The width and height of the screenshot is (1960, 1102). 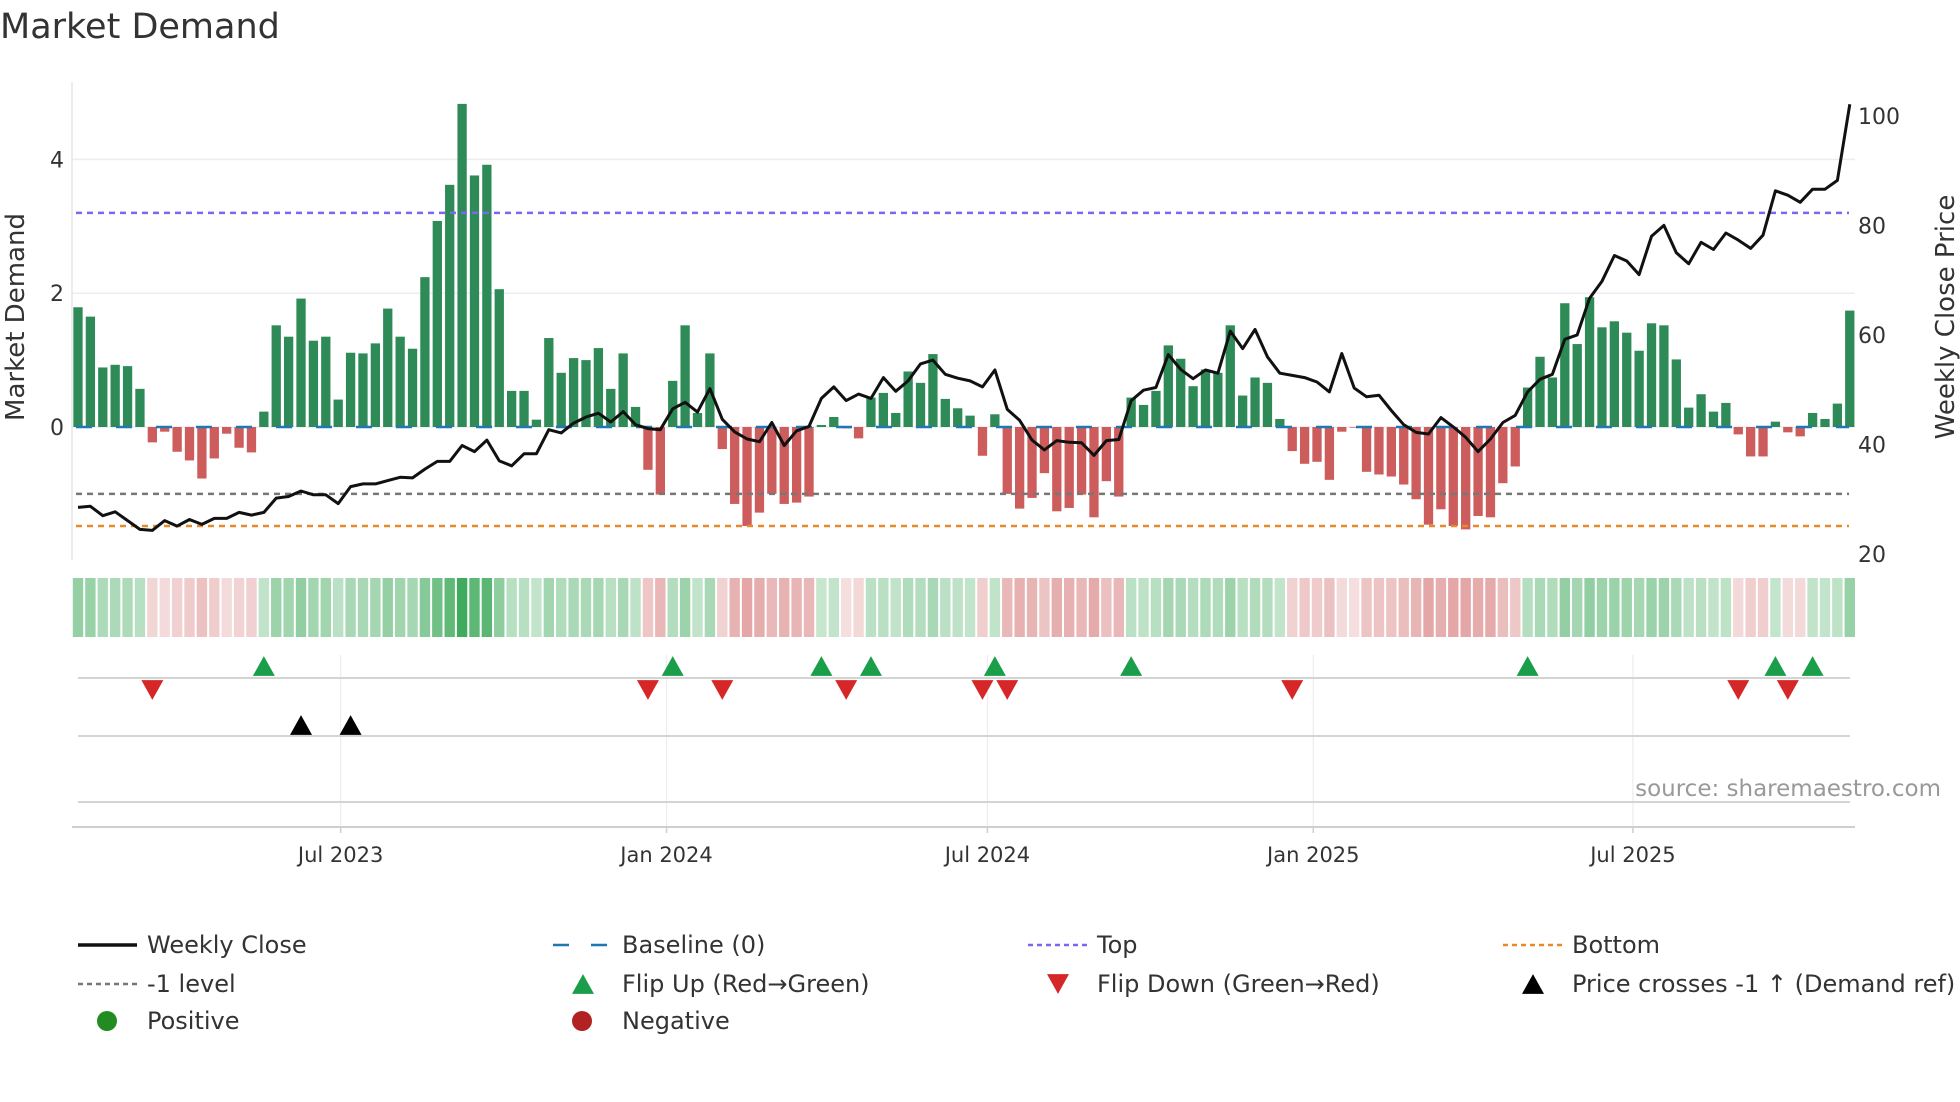 I want to click on legend-item-minus-one: -1 level, so click(x=157, y=984).